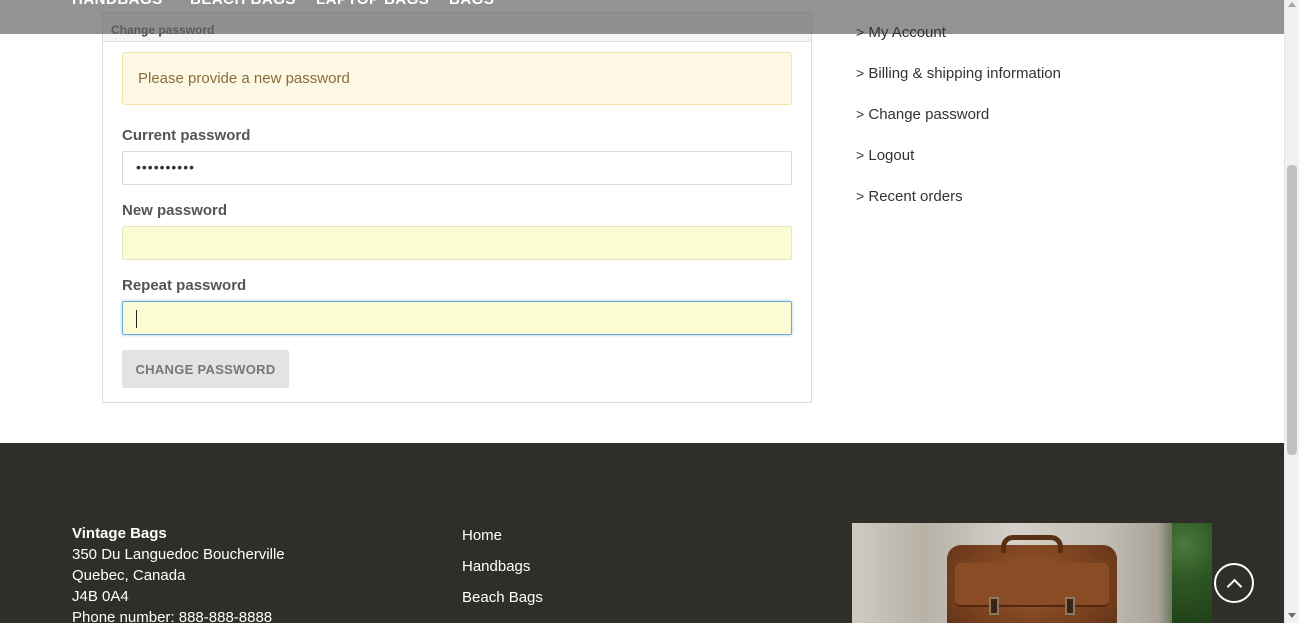 This screenshot has height=623, width=1299. What do you see at coordinates (244, 78) in the screenshot?
I see `alert-message: Please provide a new password` at bounding box center [244, 78].